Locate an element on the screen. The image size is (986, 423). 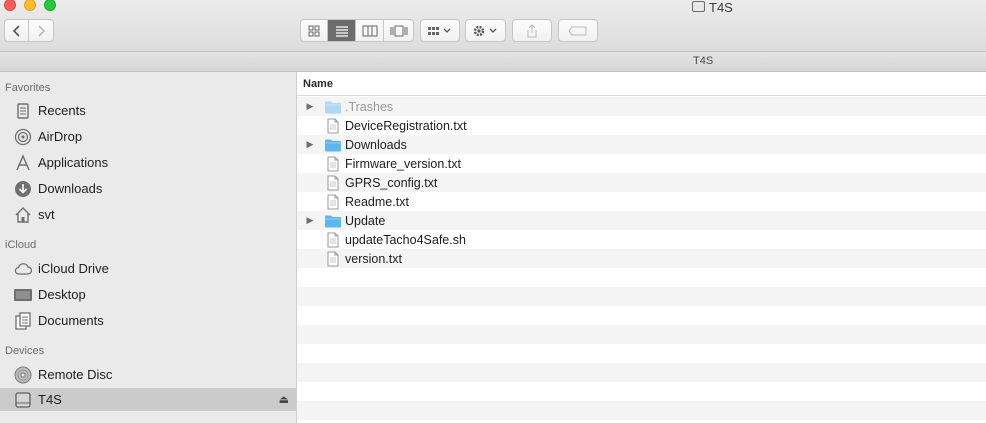
path-bar: T4S is located at coordinates (493, 62).